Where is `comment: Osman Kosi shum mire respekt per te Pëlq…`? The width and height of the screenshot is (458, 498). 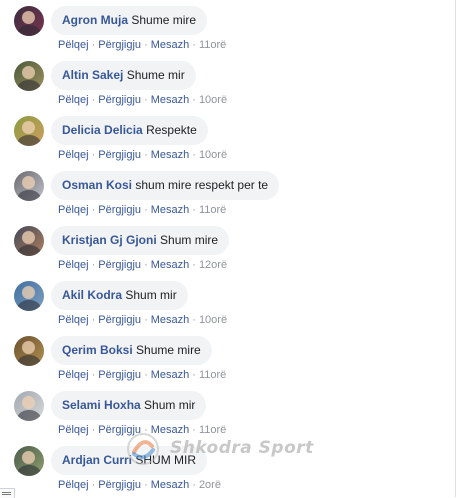 comment: Osman Kosi shum mire respekt per te Pëlq… is located at coordinates (229, 196).